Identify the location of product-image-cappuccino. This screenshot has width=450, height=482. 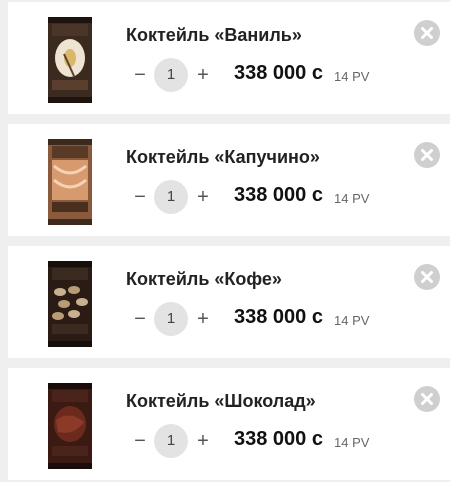
(70, 182).